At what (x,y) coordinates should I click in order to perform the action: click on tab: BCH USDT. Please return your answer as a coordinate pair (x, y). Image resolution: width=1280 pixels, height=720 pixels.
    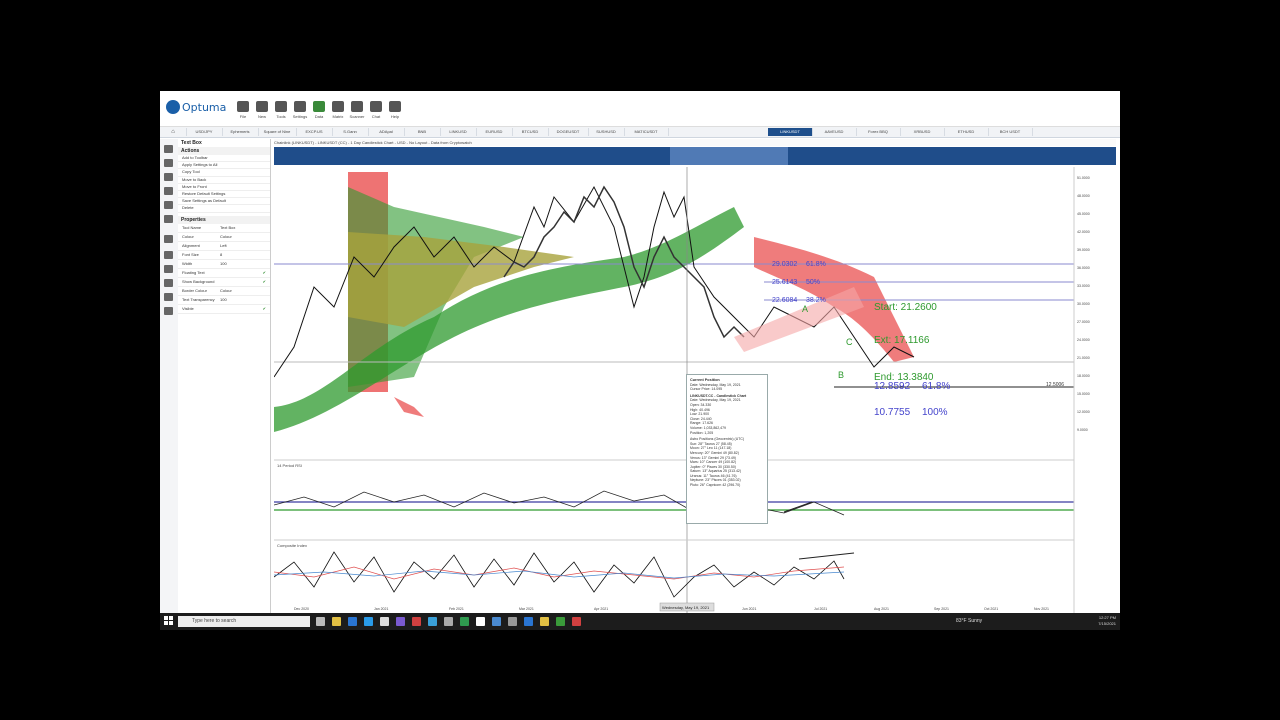
    Looking at the image, I should click on (1010, 132).